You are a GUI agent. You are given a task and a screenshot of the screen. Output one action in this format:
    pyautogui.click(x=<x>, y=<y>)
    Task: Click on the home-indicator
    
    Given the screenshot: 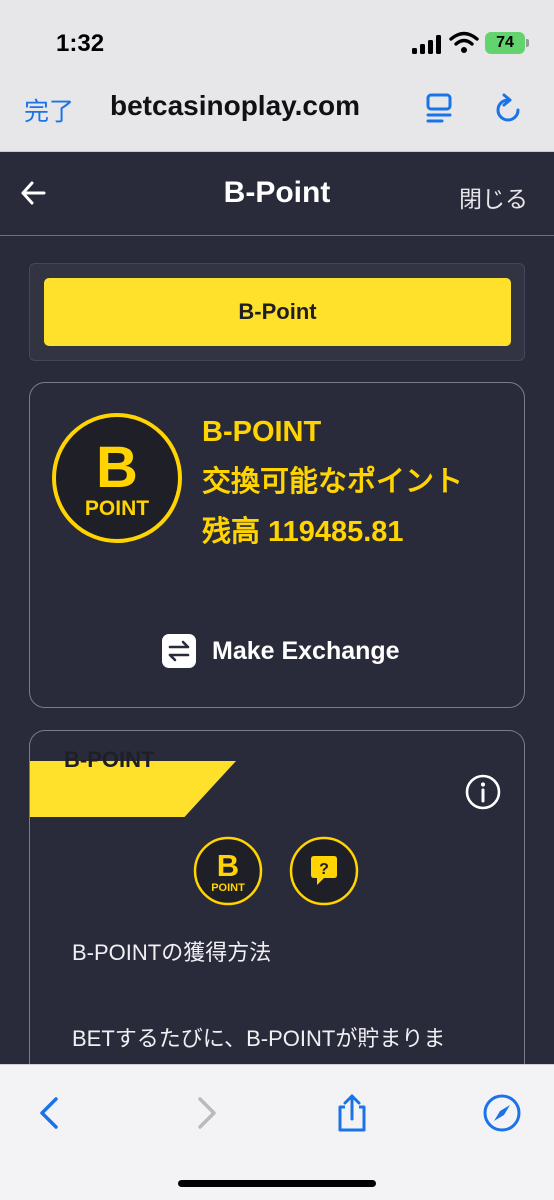 What is the action you would take?
    pyautogui.click(x=277, y=1183)
    